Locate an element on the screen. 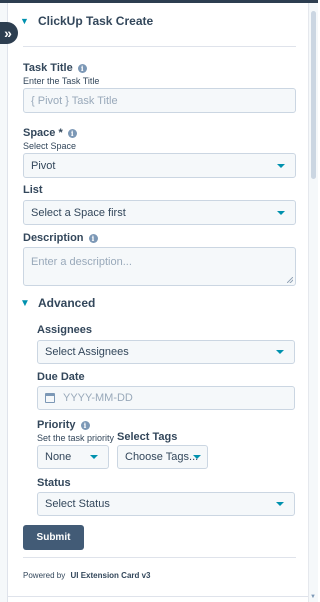 The width and height of the screenshot is (320, 602). list-label: List is located at coordinates (33, 190).